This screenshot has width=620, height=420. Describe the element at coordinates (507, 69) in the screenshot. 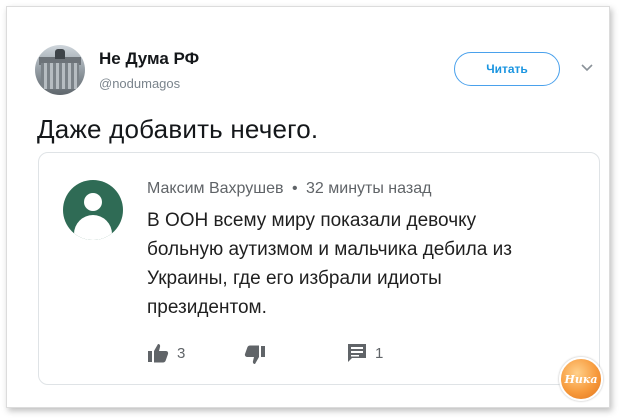

I see `follow-button: Читать` at that location.